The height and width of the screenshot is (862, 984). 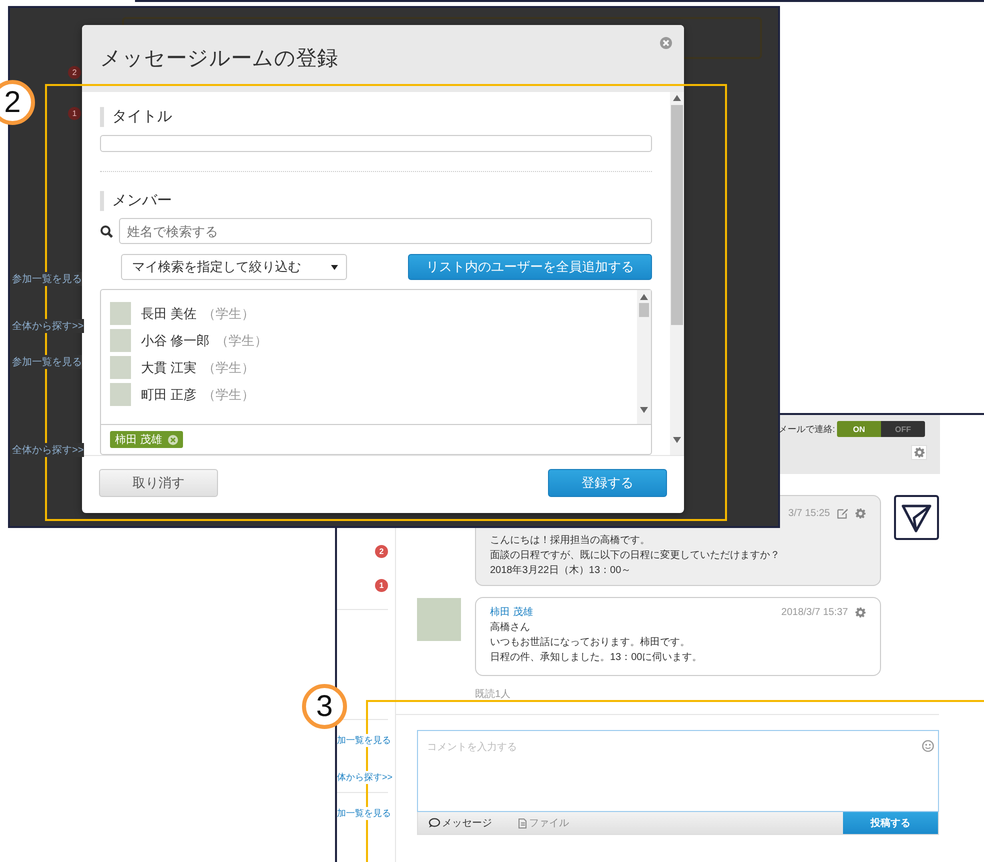 What do you see at coordinates (460, 823) in the screenshot?
I see `composer-tab: メッセージ` at bounding box center [460, 823].